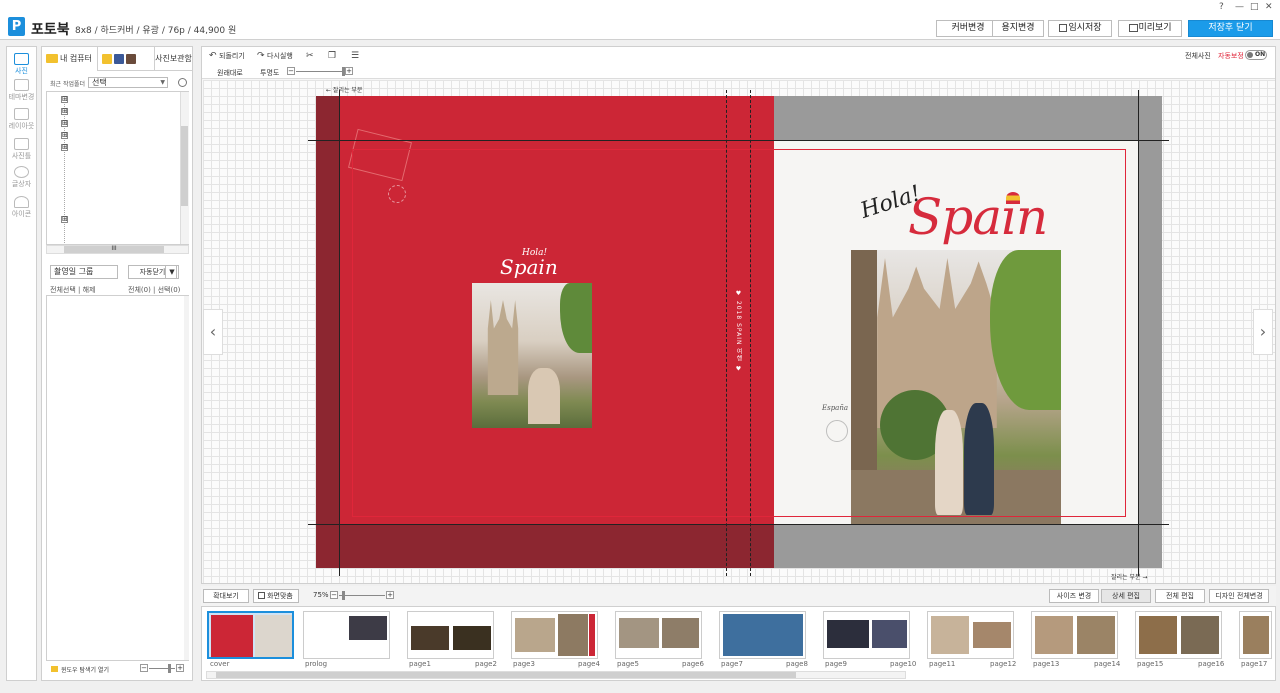  Describe the element at coordinates (232, 56) in the screenshot. I see `undo-button: 되돌리기` at that location.